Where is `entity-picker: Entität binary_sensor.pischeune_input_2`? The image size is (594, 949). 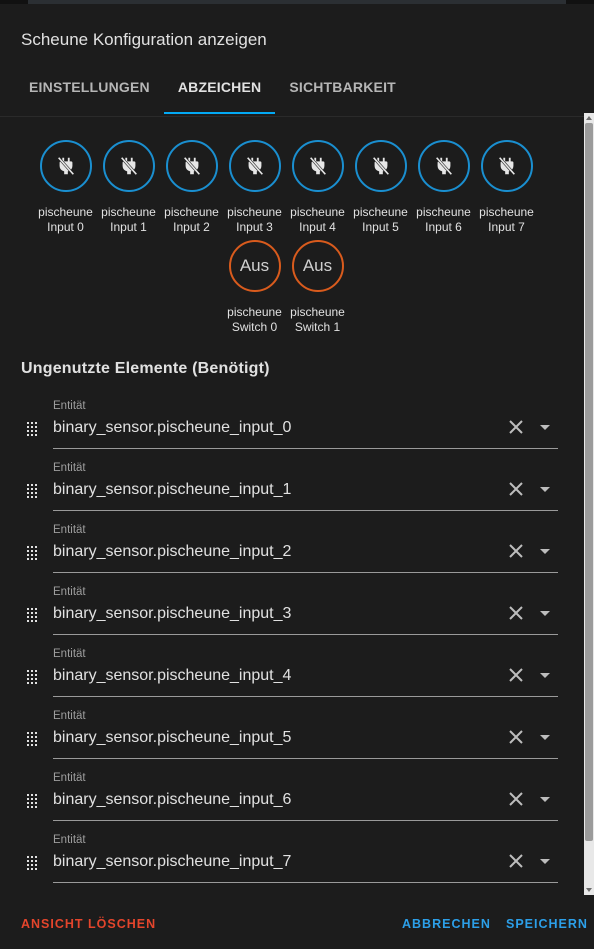
entity-picker: Entität binary_sensor.pischeune_input_2 is located at coordinates (305, 548).